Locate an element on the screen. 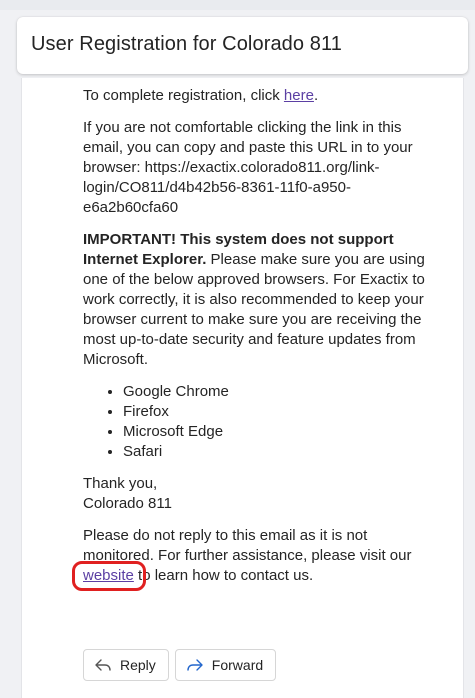 This screenshot has width=475, height=698. forward-icon is located at coordinates (195, 665).